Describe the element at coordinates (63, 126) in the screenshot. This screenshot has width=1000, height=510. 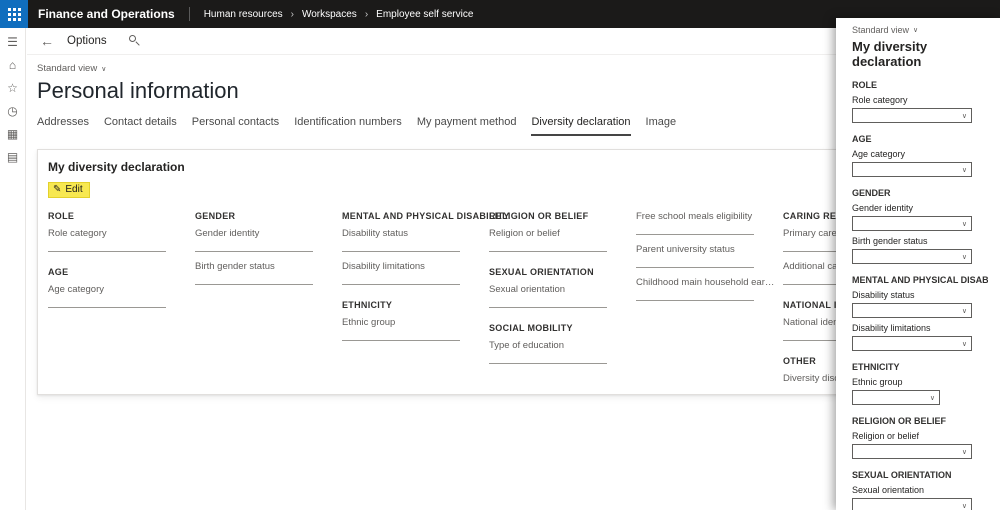
I see `tab-addresses: Addresses` at that location.